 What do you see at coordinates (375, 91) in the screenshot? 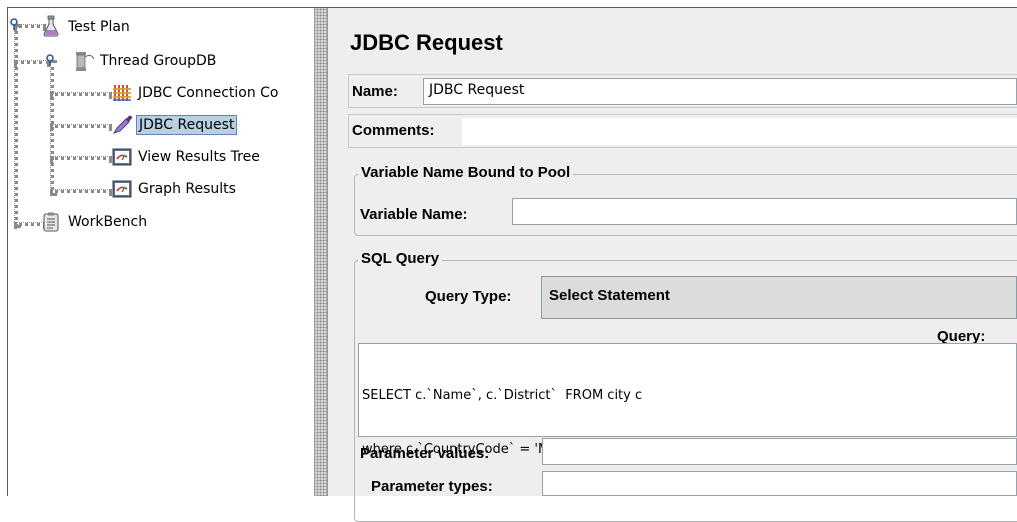
I see `name-label: Name:` at bounding box center [375, 91].